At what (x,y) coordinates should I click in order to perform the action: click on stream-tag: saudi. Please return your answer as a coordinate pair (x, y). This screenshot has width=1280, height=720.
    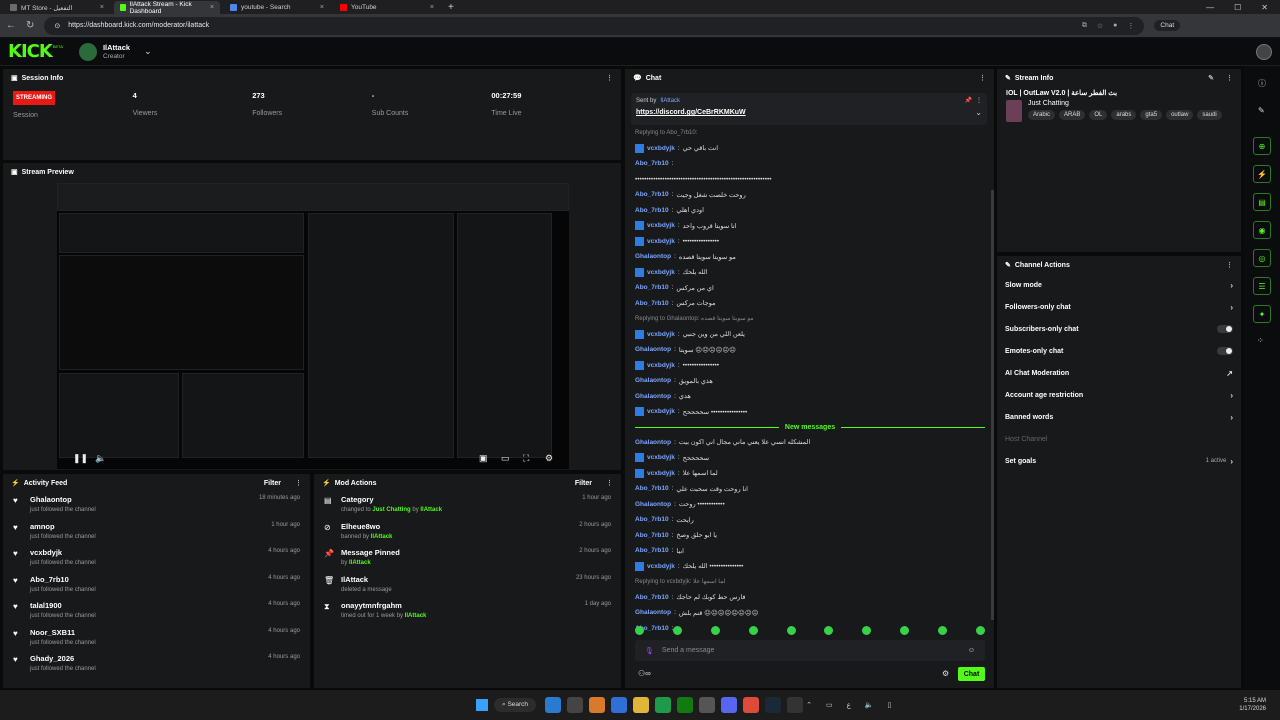
    Looking at the image, I should click on (1209, 115).